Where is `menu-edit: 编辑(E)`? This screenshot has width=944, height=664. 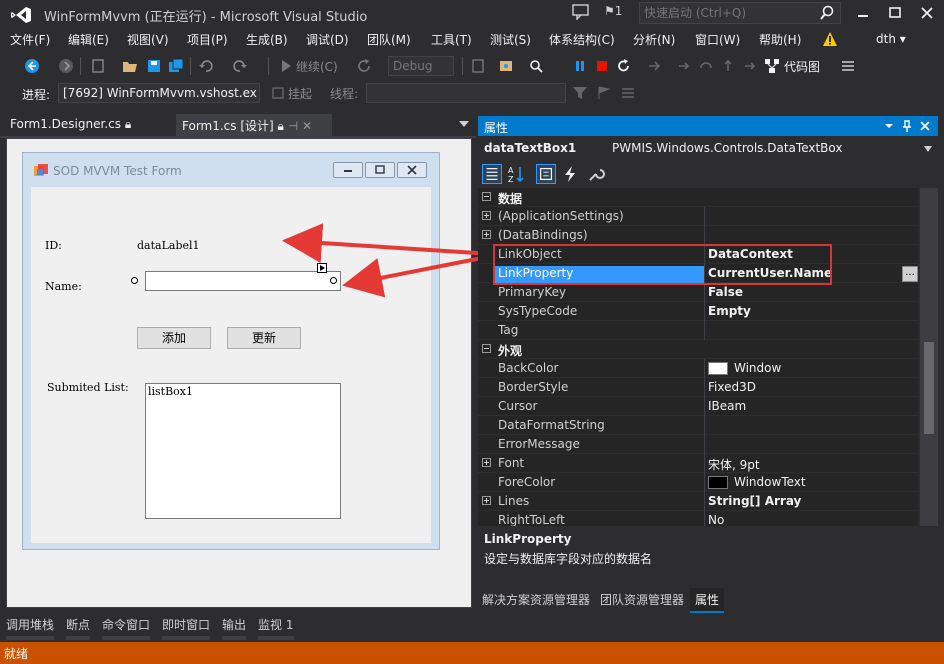 menu-edit: 编辑(E) is located at coordinates (88, 39).